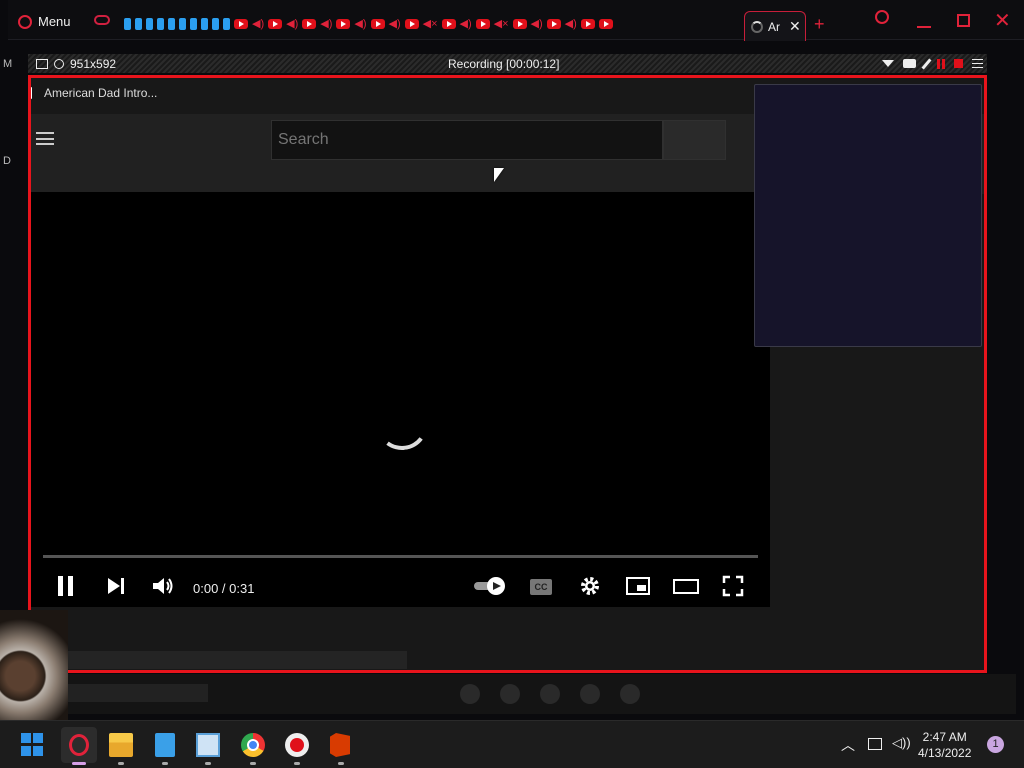 Image resolution: width=1024 pixels, height=768 pixels. Describe the element at coordinates (253, 745) in the screenshot. I see `chrome-icon` at that location.